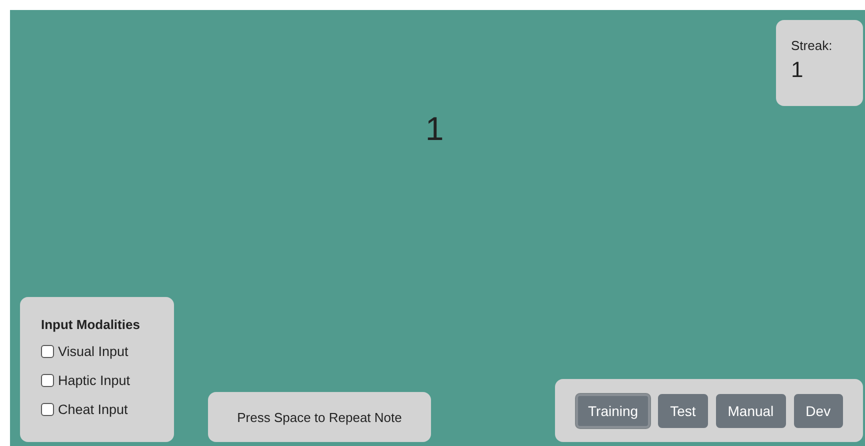 This screenshot has height=446, width=865. I want to click on mode-button: Dev, so click(818, 411).